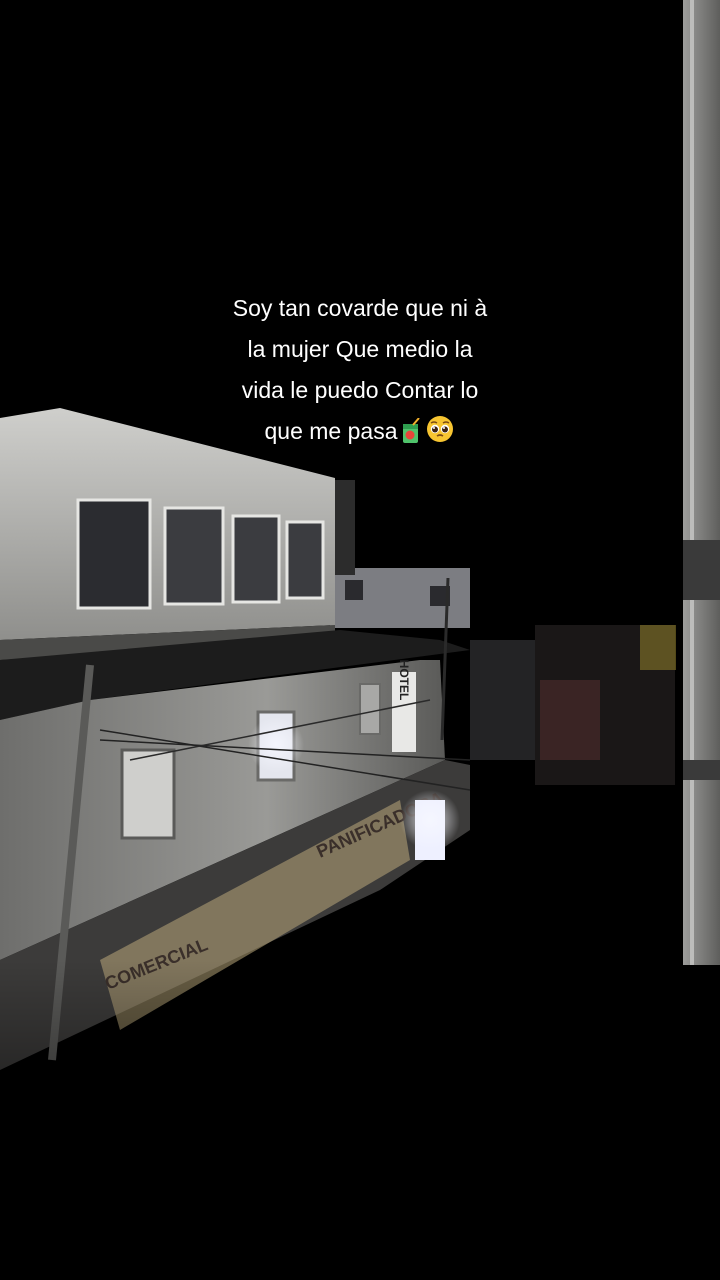  Describe the element at coordinates (701, 482) in the screenshot. I see `right-pillar` at that location.